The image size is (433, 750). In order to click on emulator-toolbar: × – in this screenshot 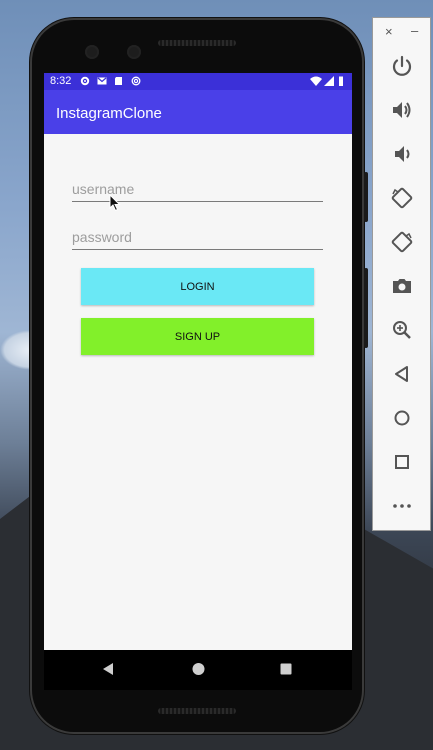, I will do `click(401, 274)`.